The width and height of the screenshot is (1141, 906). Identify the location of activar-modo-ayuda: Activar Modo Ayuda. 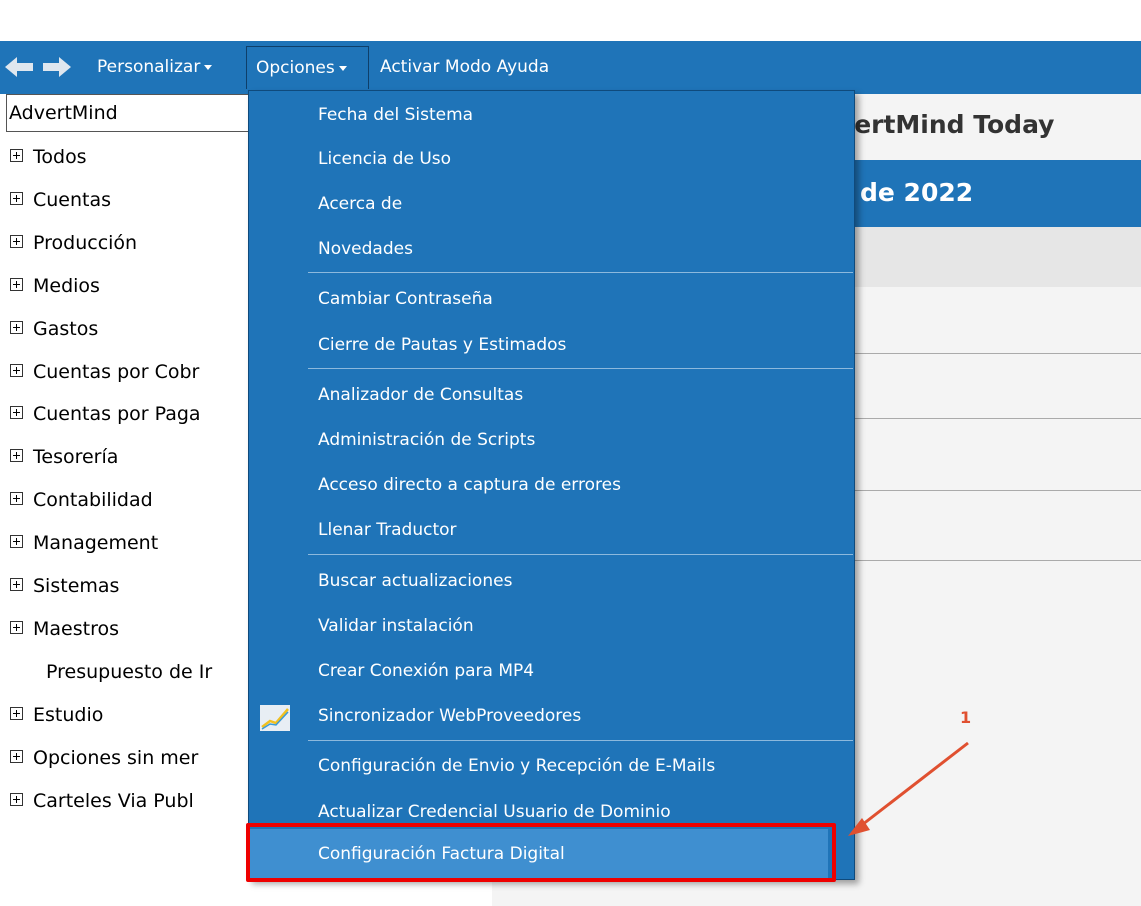
(464, 67).